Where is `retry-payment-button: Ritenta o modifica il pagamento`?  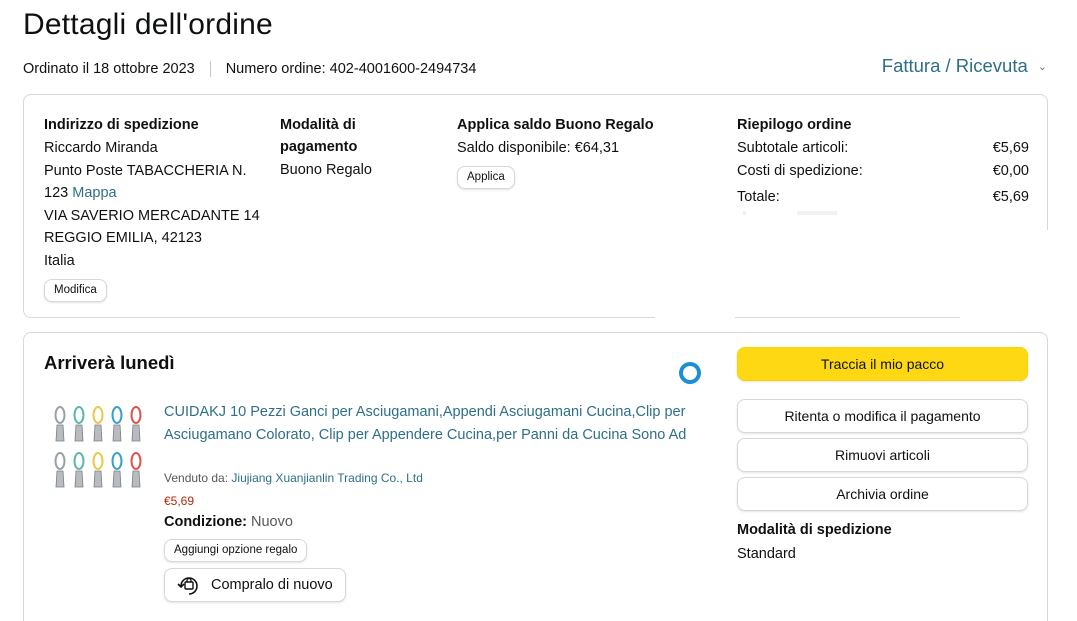 retry-payment-button: Ritenta o modifica il pagamento is located at coordinates (882, 416).